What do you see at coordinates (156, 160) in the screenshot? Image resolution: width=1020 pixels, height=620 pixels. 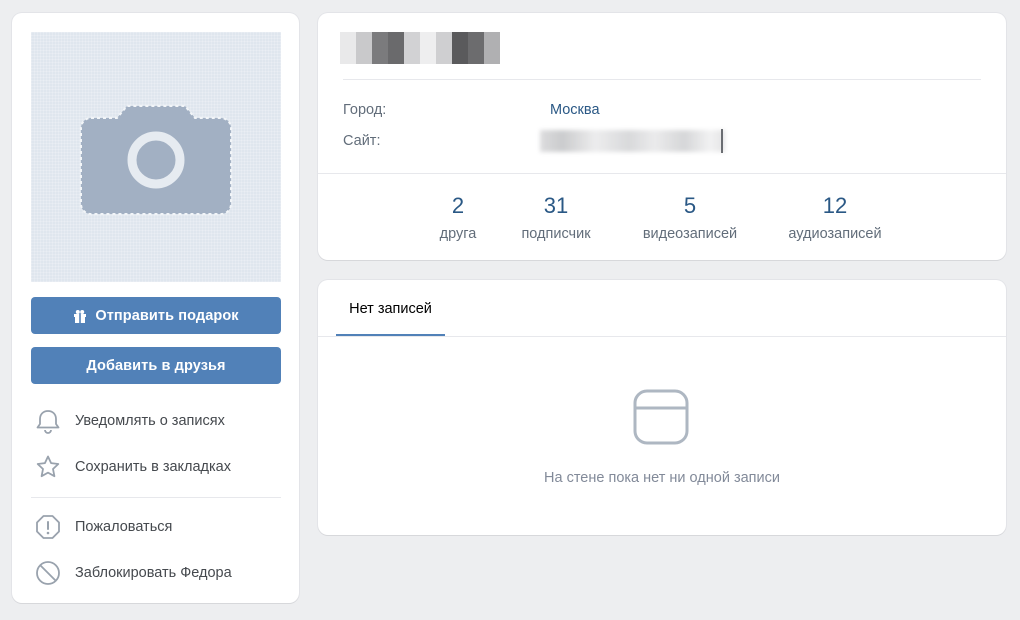 I see `camera-placeholder-icon` at bounding box center [156, 160].